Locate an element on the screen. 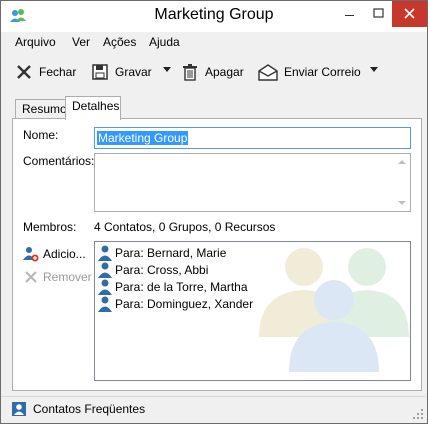 Image resolution: width=428 pixels, height=424 pixels. send-dropdown-arrow is located at coordinates (374, 69).